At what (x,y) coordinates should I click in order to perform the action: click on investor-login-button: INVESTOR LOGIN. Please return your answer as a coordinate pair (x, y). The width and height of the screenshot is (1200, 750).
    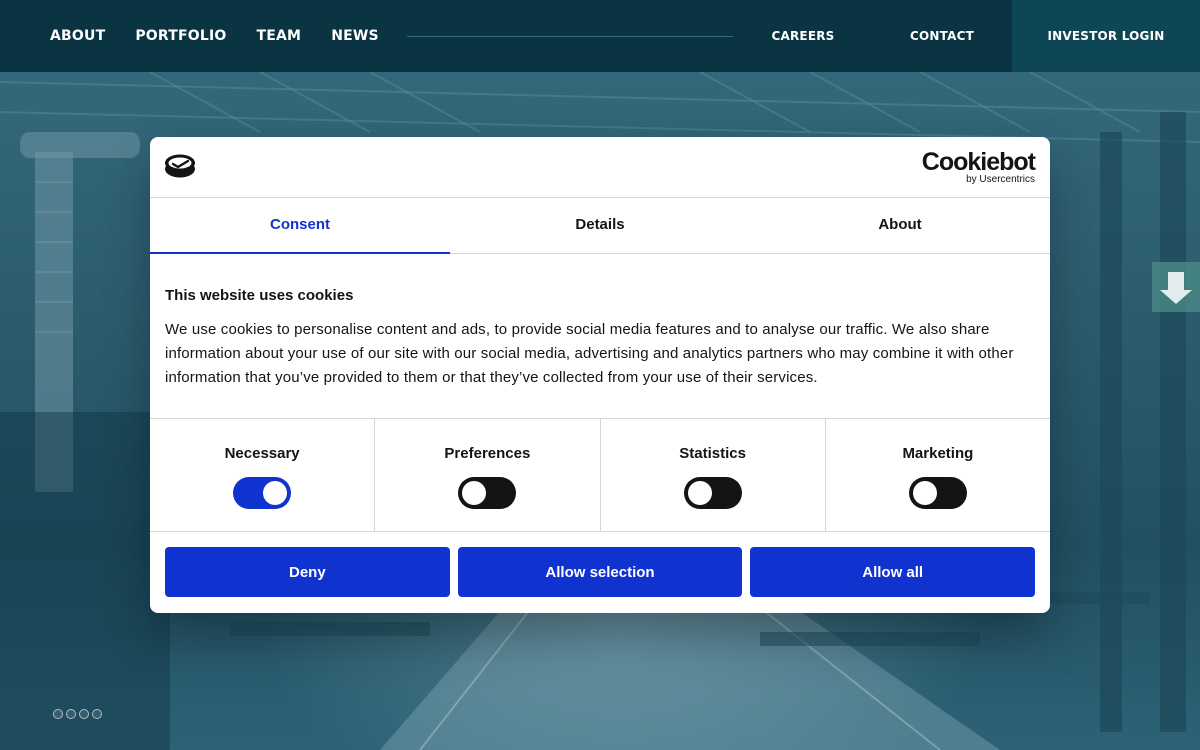
    Looking at the image, I should click on (1106, 36).